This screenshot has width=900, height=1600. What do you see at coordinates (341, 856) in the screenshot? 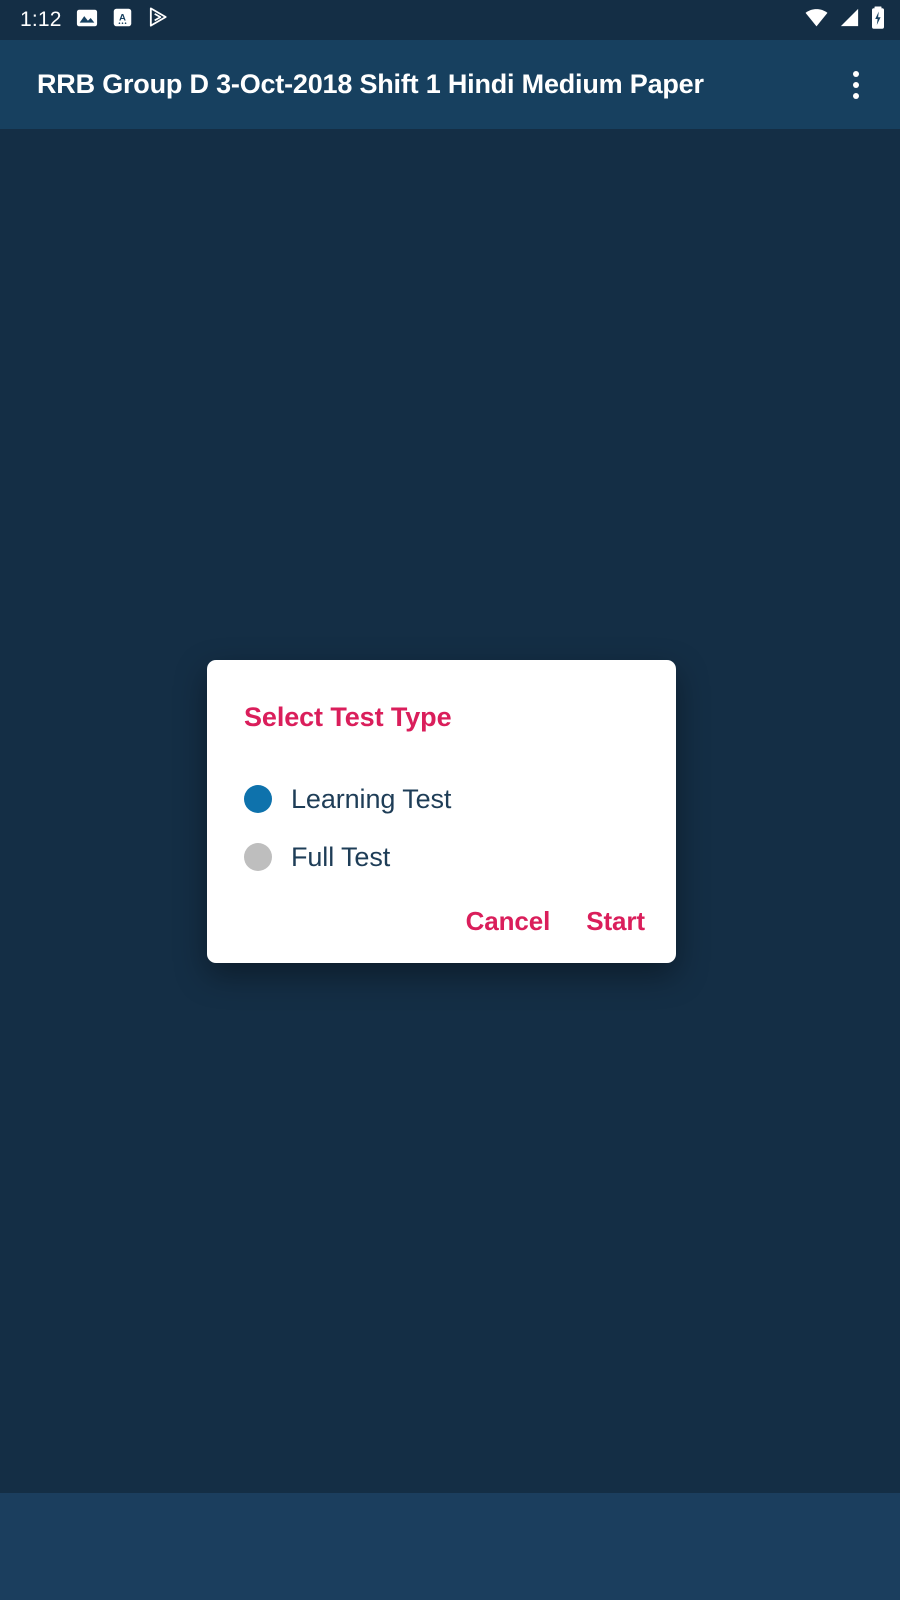
I see `radio-option-label: Full Test` at bounding box center [341, 856].